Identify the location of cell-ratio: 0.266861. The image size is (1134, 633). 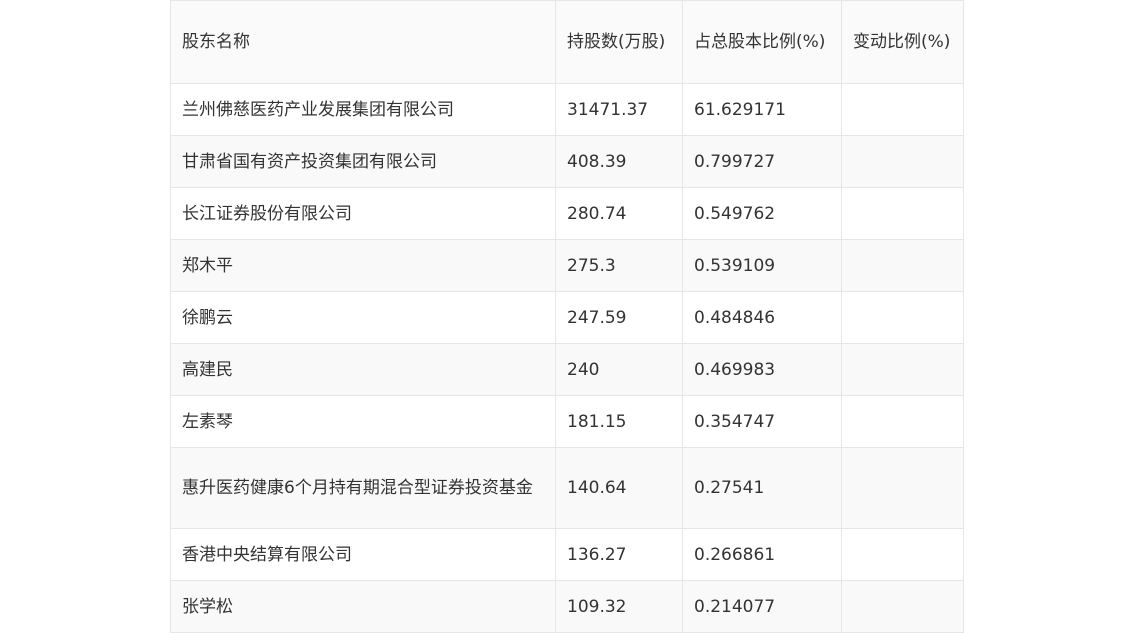
(762, 554).